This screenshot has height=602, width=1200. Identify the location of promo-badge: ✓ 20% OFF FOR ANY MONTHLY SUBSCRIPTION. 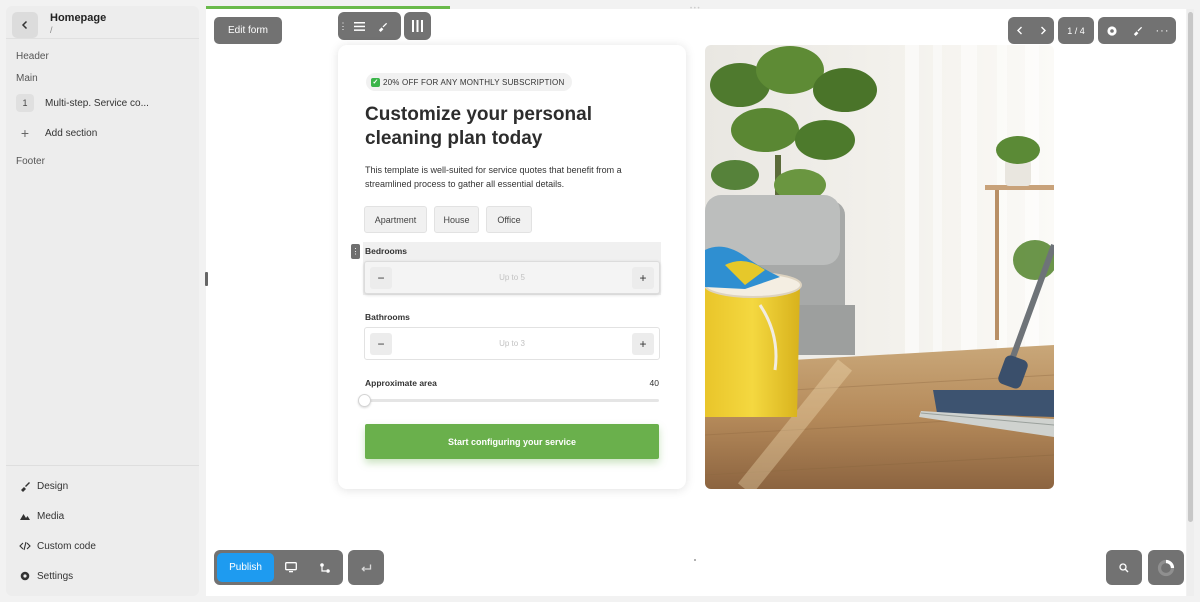
(469, 82).